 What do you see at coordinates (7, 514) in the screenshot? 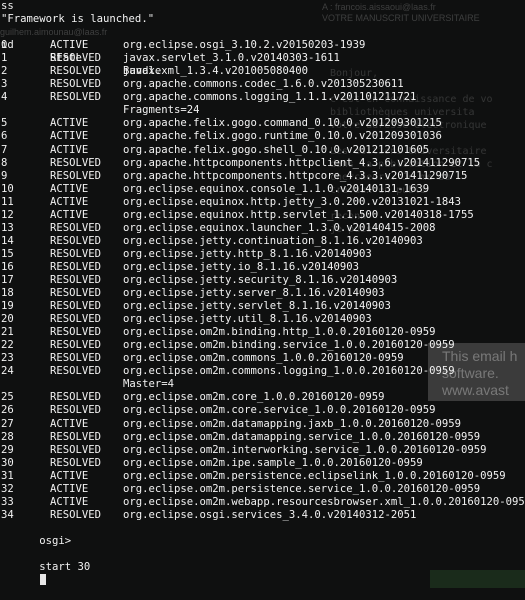
I see `bundle-id: 34` at bounding box center [7, 514].